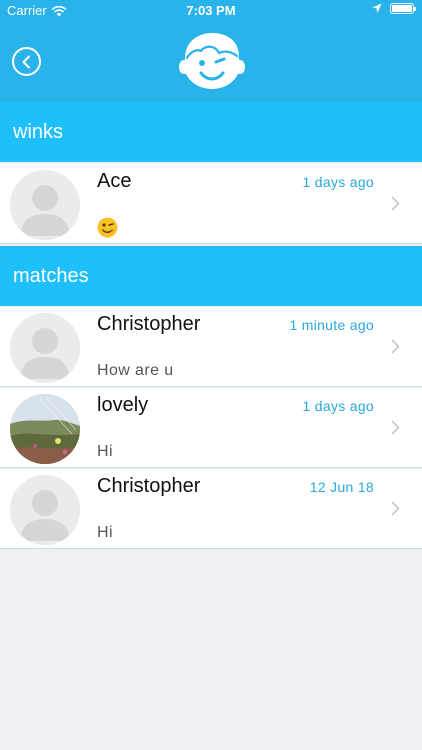  What do you see at coordinates (211, 428) in the screenshot?
I see `list-item: lovely 1 days ago Hi` at bounding box center [211, 428].